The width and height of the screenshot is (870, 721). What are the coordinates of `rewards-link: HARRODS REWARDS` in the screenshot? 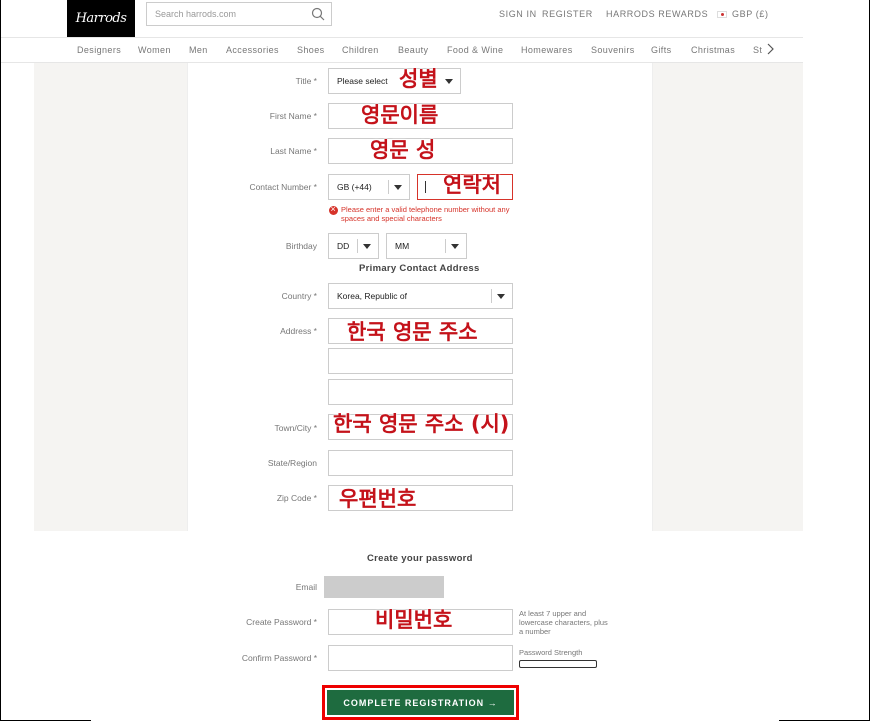 It's located at (657, 14).